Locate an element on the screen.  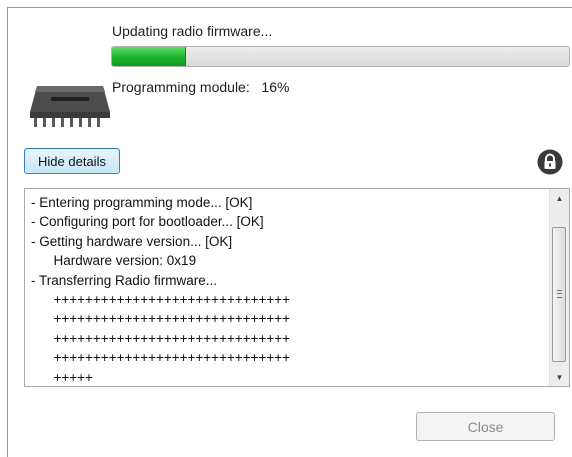
percent-text: 16% is located at coordinates (275, 87).